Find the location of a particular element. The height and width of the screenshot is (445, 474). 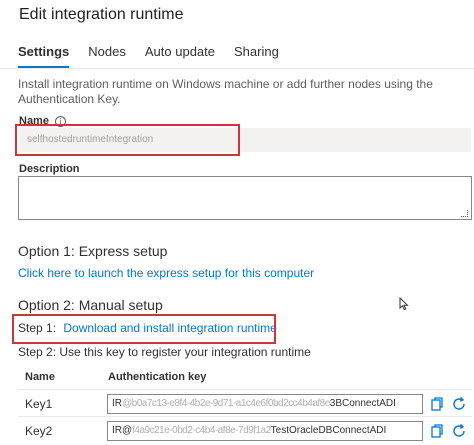

key2-obscured: f4a9c21e-0bd2-c4b4-af8e-7d9f1a2 is located at coordinates (201, 430).